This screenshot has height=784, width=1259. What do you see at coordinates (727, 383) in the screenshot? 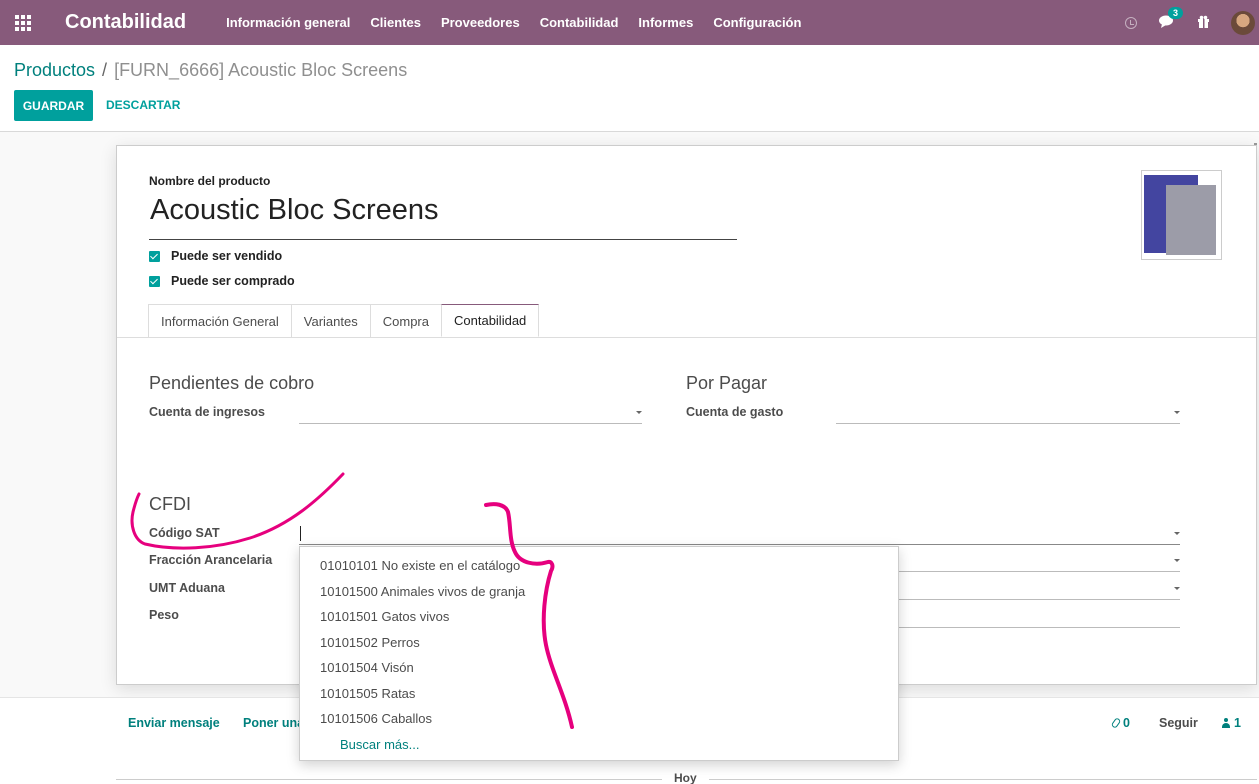
I see `payables-title: Por Pagar` at bounding box center [727, 383].